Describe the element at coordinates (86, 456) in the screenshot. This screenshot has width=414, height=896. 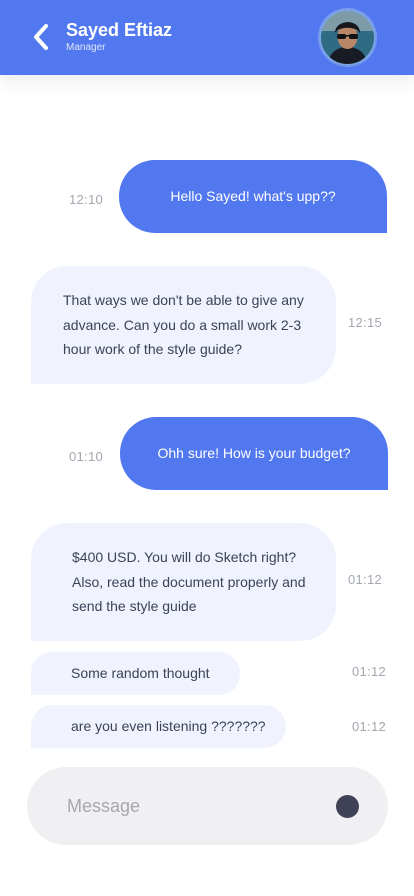
I see `message-time: 01:10` at that location.